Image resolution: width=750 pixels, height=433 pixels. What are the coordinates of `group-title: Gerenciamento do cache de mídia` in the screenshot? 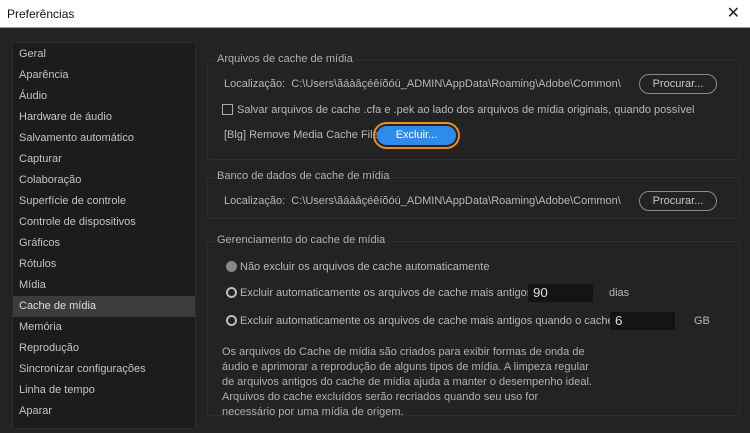 It's located at (301, 240).